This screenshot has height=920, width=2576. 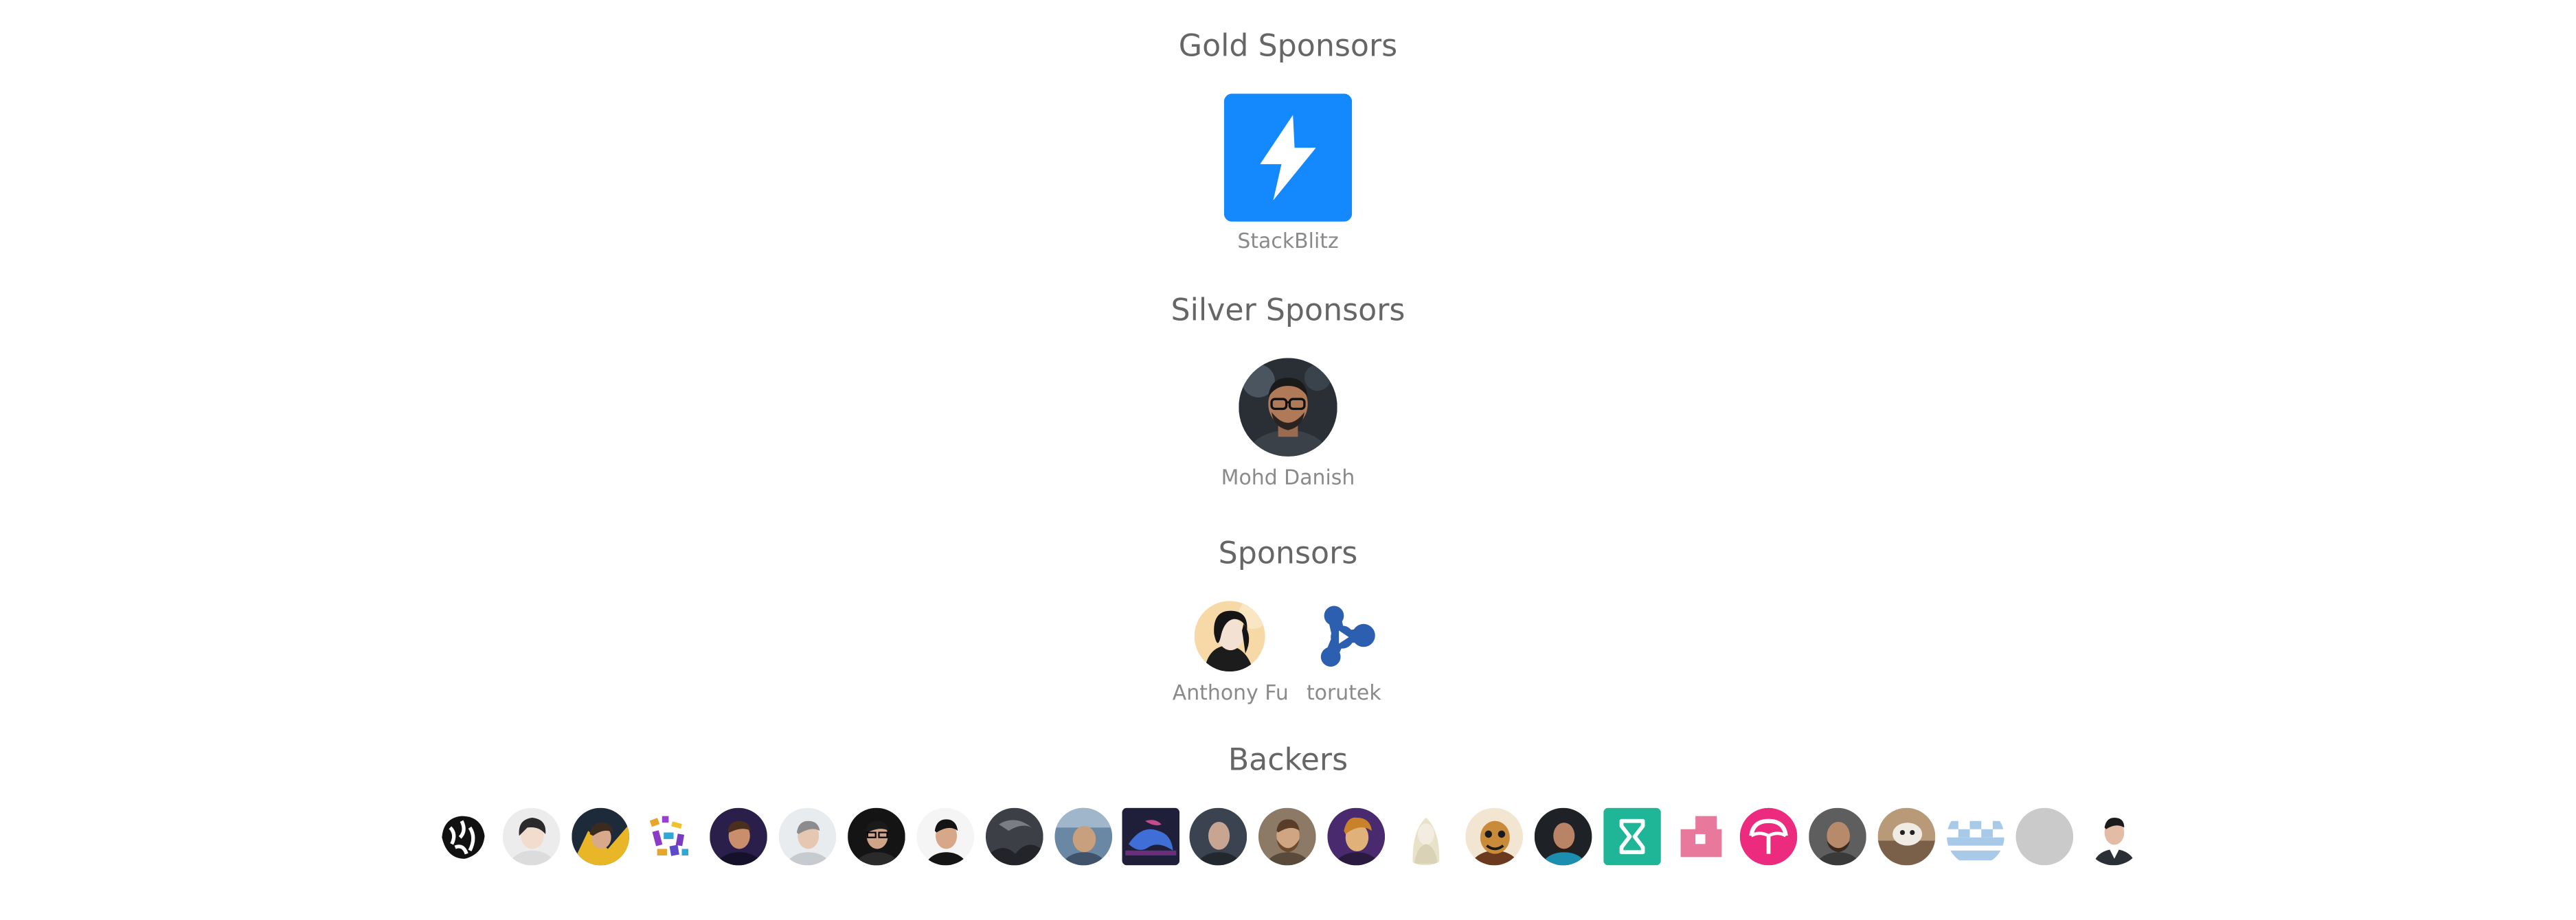 I want to click on person-illustration-icon, so click(x=1229, y=636).